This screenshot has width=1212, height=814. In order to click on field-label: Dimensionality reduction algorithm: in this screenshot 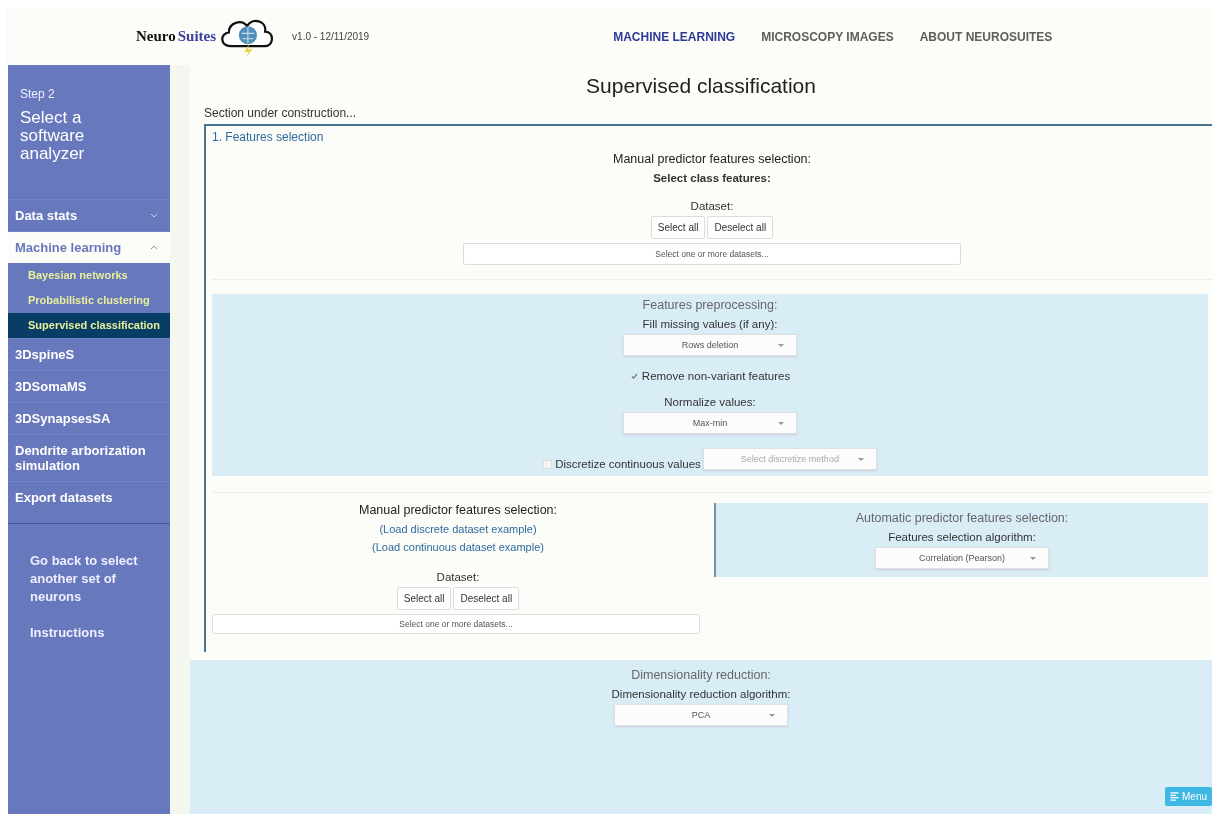, I will do `click(701, 694)`.